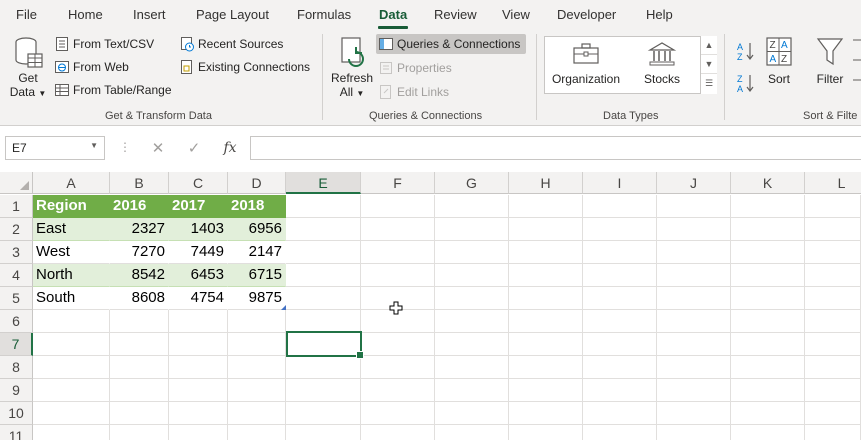  What do you see at coordinates (257, 275) in the screenshot?
I see `table-cell: 6715` at bounding box center [257, 275].